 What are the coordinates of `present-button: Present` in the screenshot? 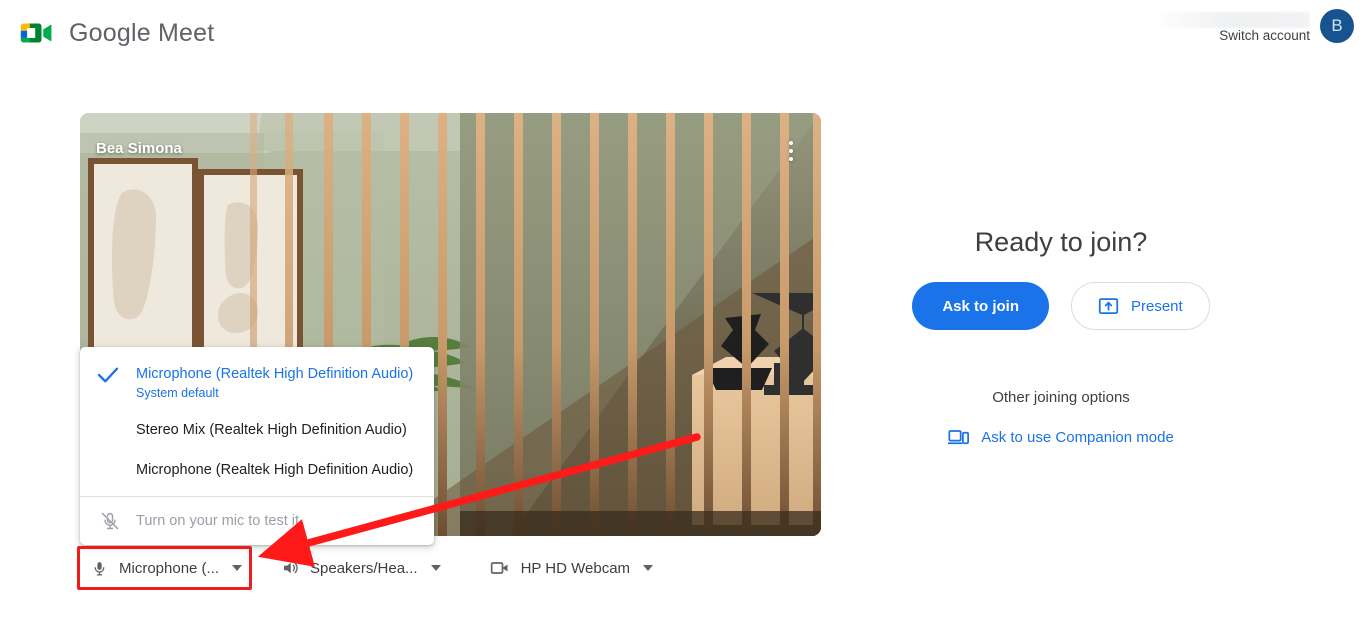 It's located at (1140, 306).